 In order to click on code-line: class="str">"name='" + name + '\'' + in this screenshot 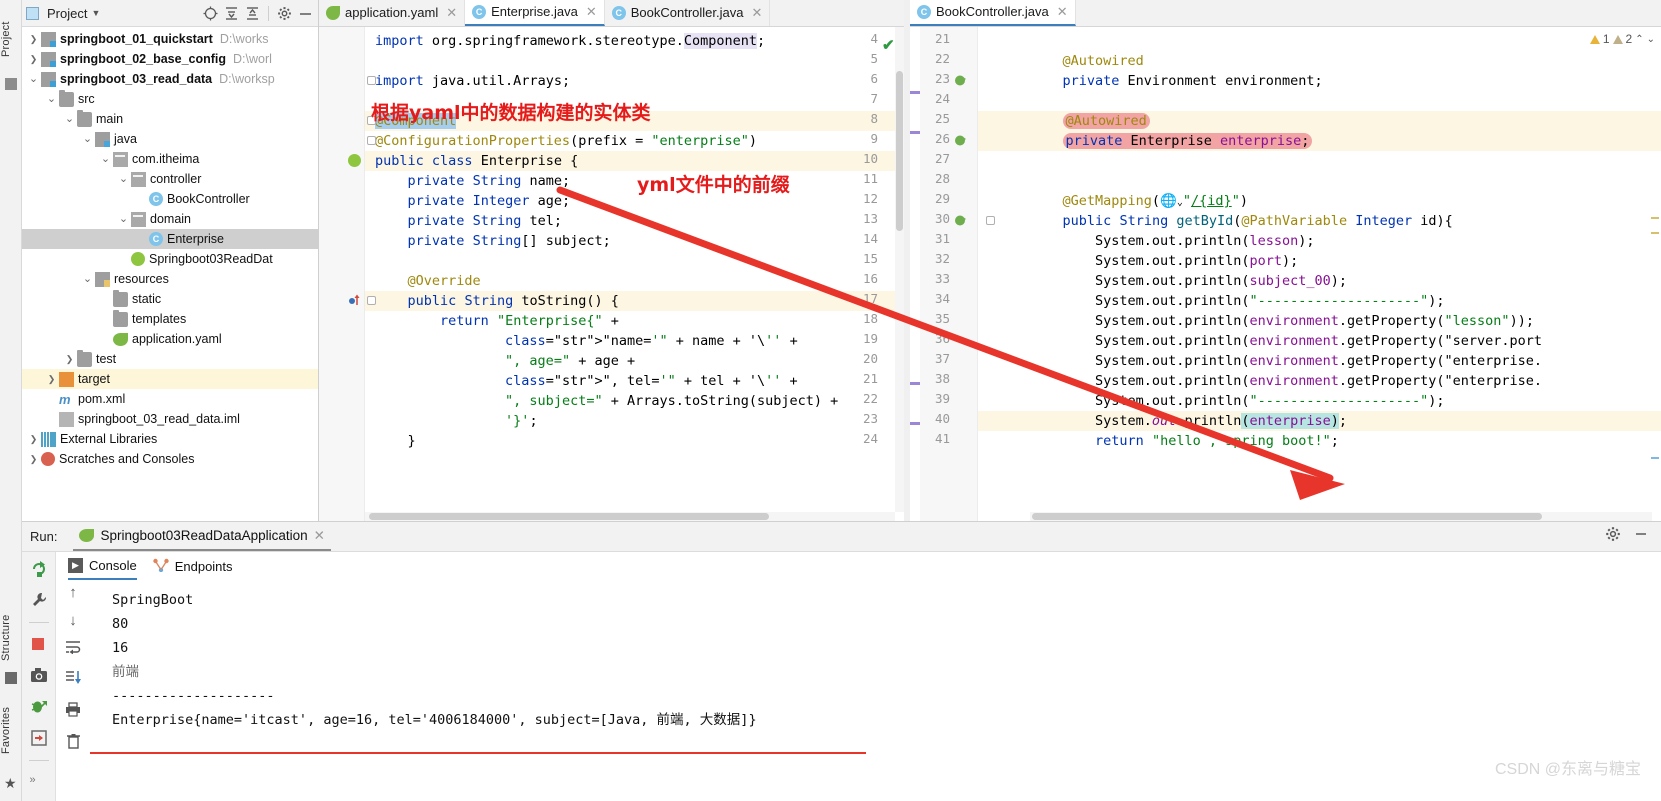, I will do `click(586, 341)`.